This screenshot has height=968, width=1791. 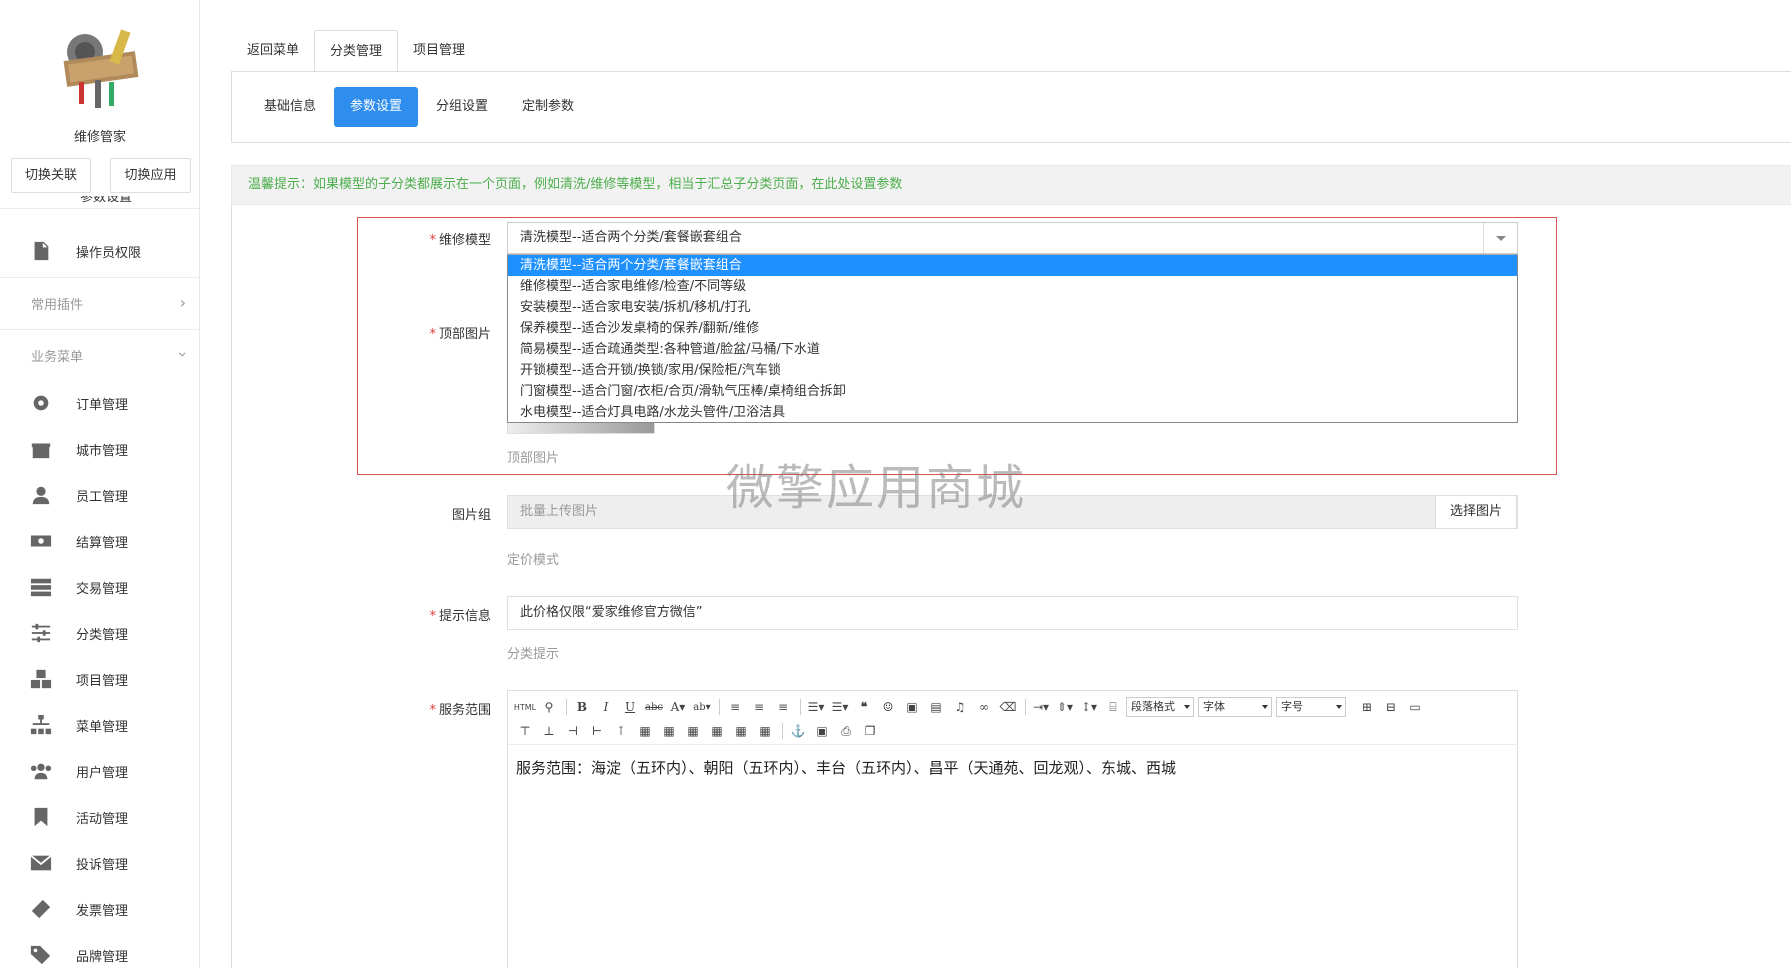 What do you see at coordinates (846, 731) in the screenshot?
I see `print-icon: ⎙` at bounding box center [846, 731].